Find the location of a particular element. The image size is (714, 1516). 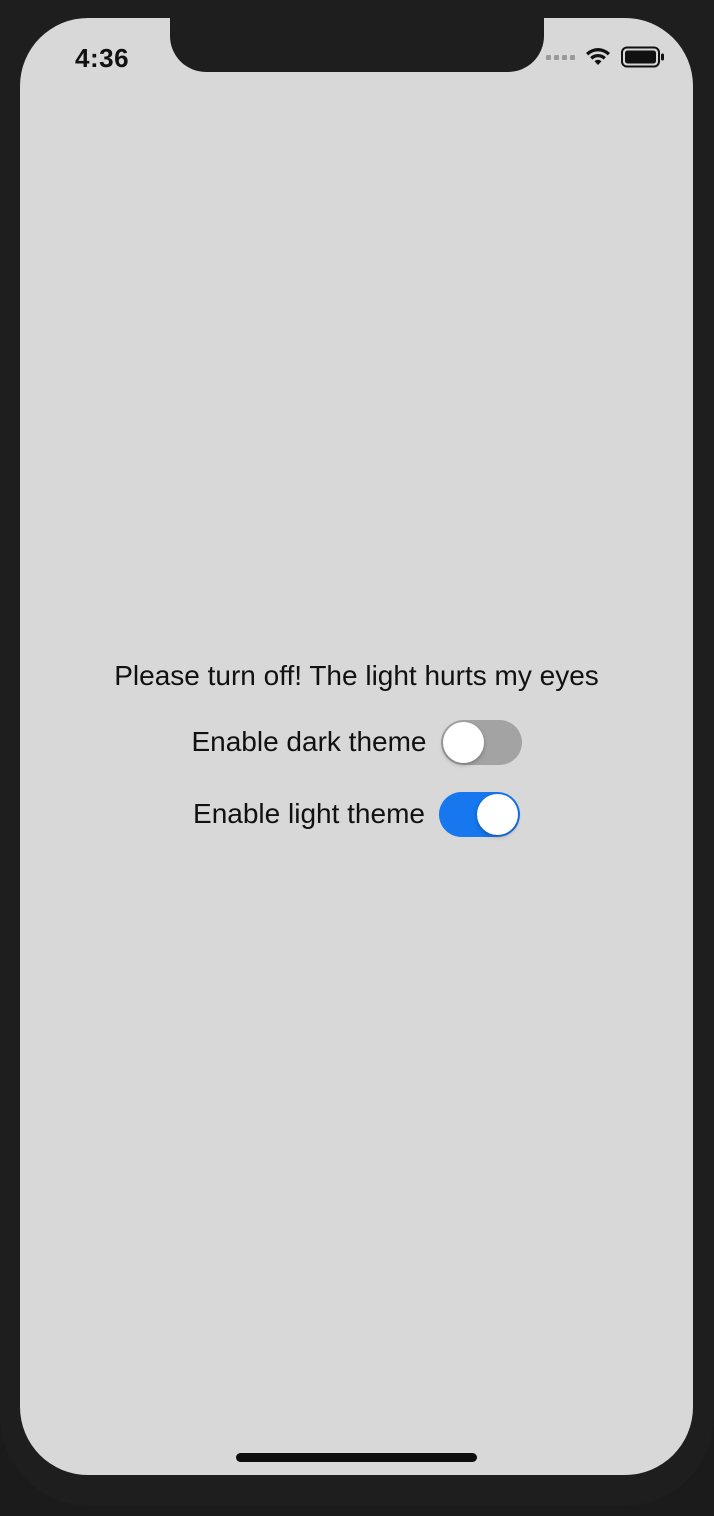

light-theme-label: Enable light theme is located at coordinates (309, 813).